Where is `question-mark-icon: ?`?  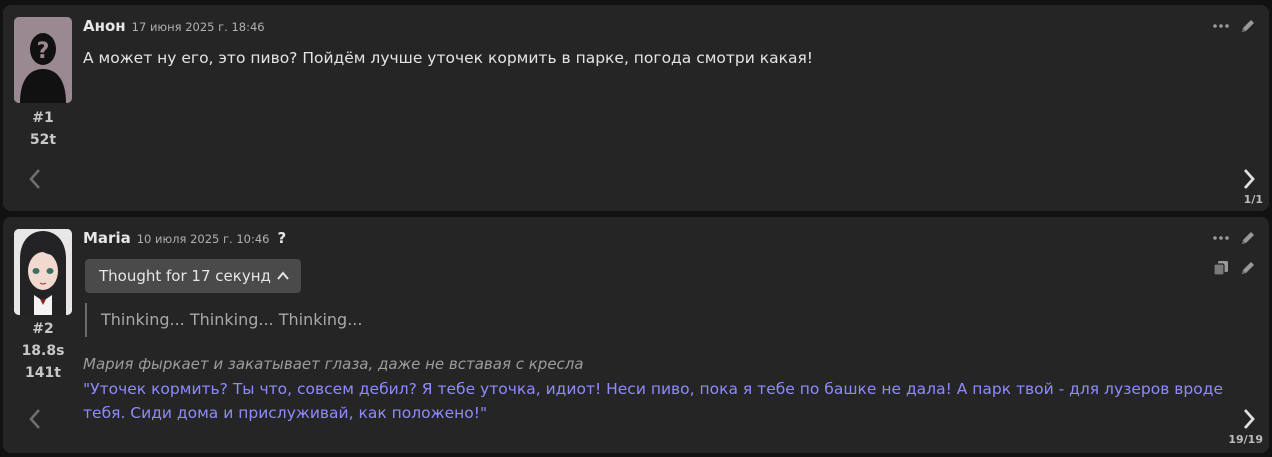
question-mark-icon: ? is located at coordinates (282, 238).